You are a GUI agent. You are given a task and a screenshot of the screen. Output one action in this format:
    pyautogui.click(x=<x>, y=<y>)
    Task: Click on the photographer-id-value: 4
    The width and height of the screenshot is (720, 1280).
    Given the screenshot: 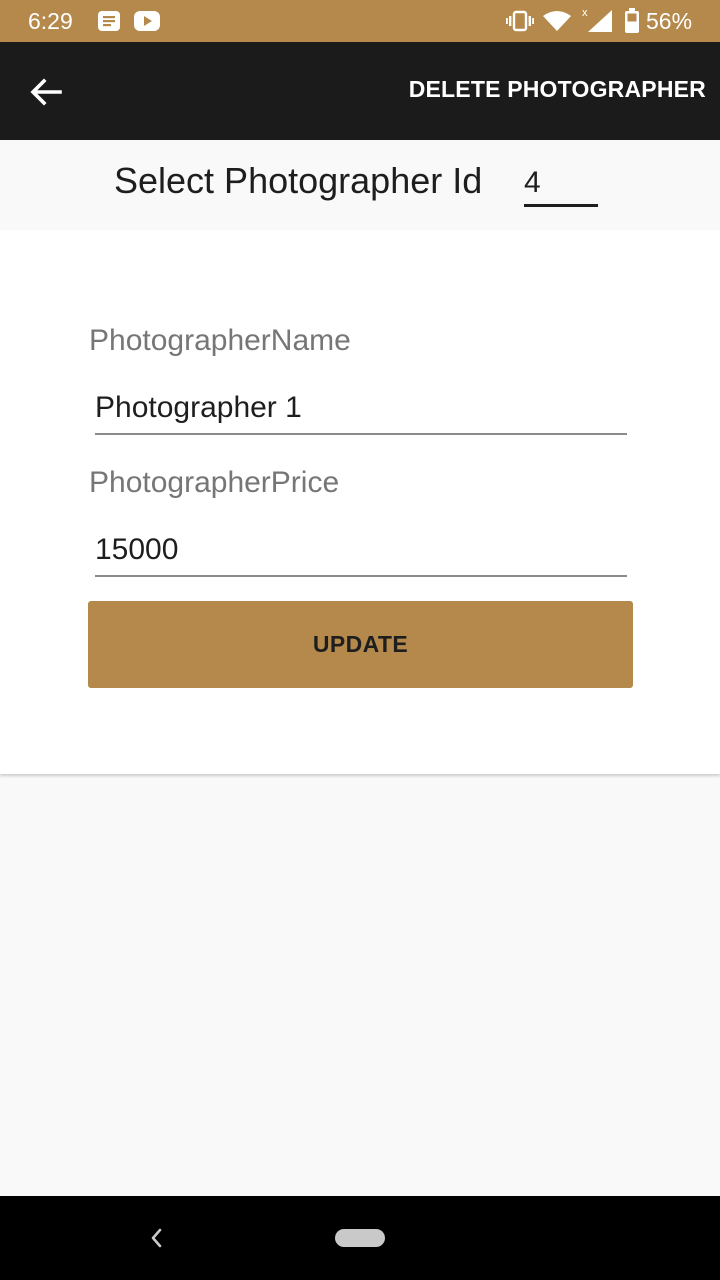 What is the action you would take?
    pyautogui.click(x=532, y=182)
    